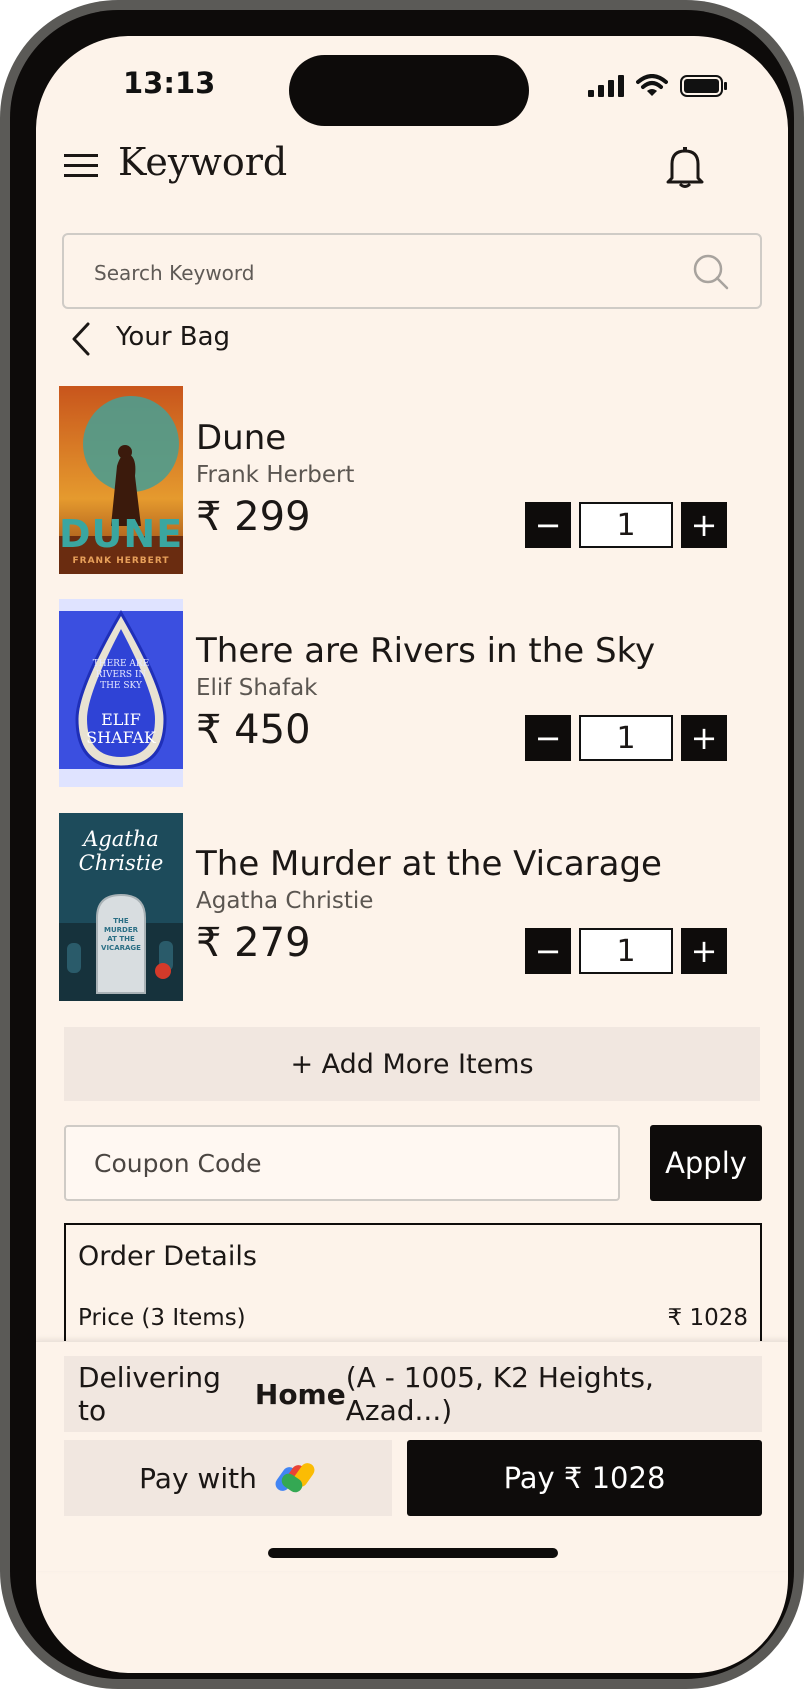 The height and width of the screenshot is (1689, 804). I want to click on item-author: Frank Herbert, so click(275, 475).